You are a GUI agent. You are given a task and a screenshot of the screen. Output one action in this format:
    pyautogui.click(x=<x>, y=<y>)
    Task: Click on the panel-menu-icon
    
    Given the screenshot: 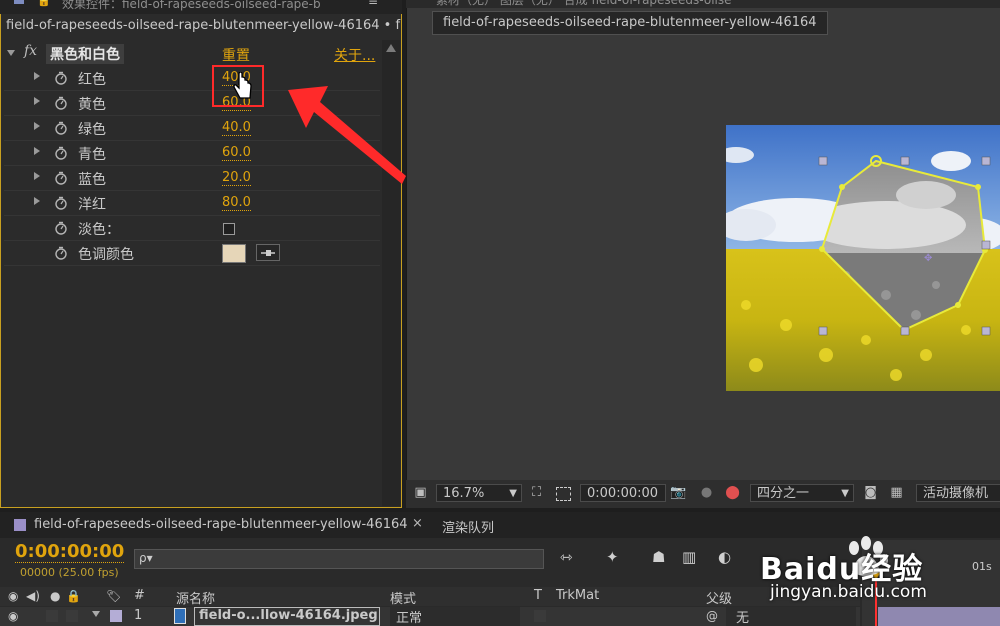 What is the action you would take?
    pyautogui.click(x=19, y=2)
    